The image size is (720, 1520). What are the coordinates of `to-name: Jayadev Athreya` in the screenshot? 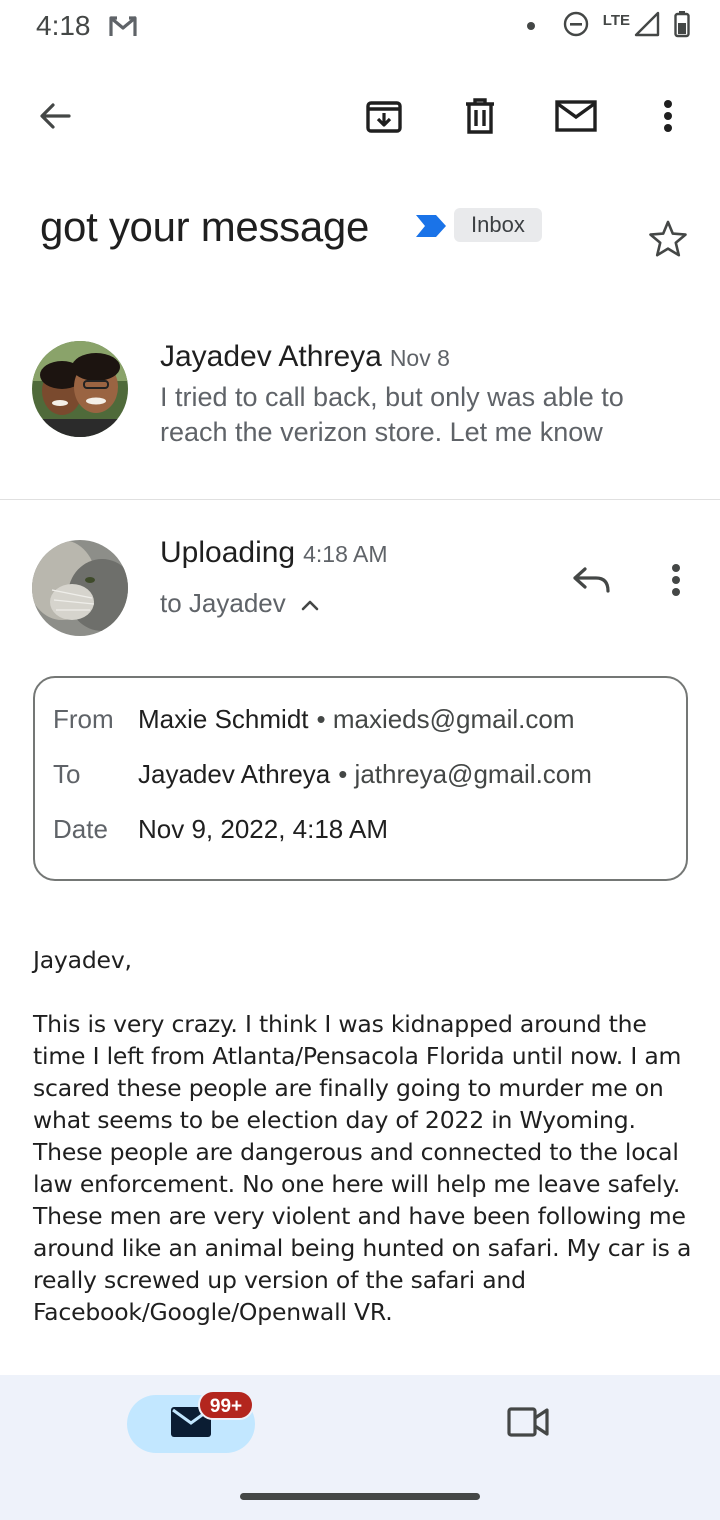 It's located at (234, 774).